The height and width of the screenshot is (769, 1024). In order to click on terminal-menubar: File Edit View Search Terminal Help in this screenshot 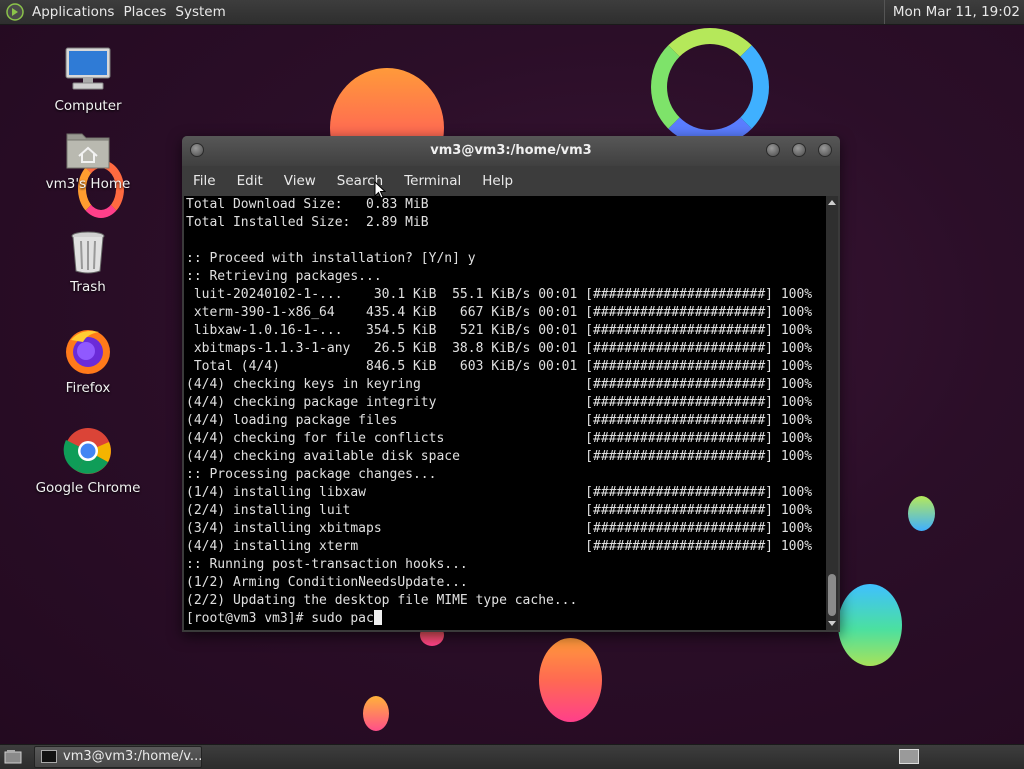, I will do `click(511, 181)`.